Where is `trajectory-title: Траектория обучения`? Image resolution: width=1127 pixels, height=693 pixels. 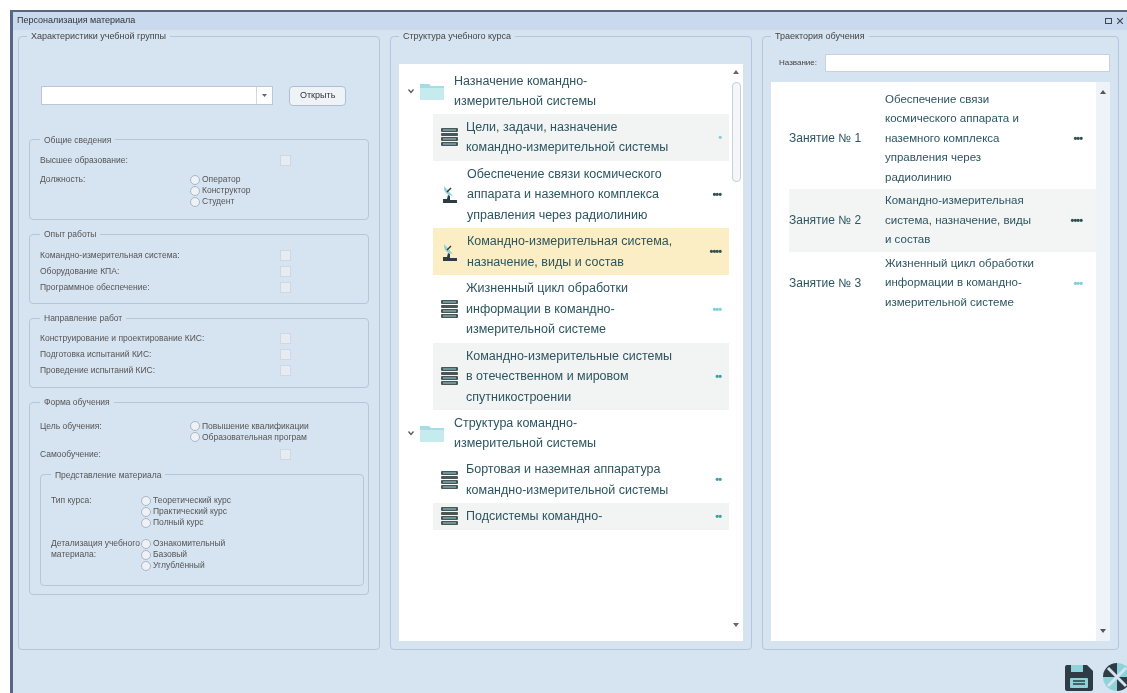
trajectory-title: Траектория обучения is located at coordinates (820, 36).